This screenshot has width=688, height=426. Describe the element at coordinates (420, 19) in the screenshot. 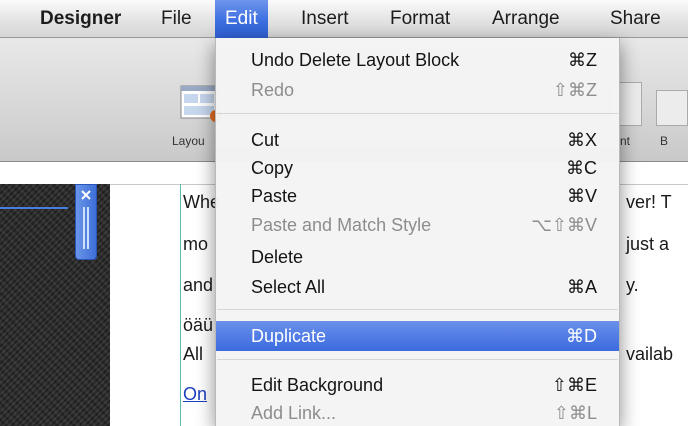

I see `menu-format: Format` at that location.